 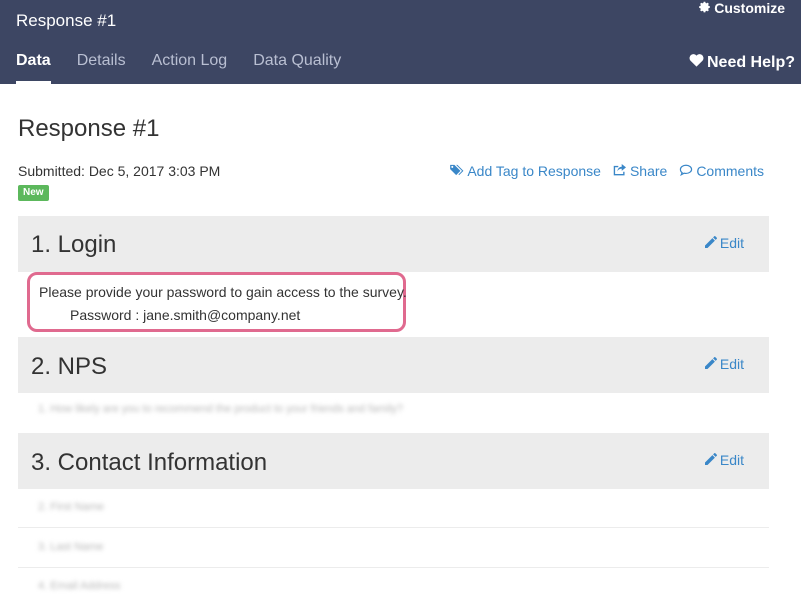 I want to click on customize-label: Customize, so click(x=749, y=8).